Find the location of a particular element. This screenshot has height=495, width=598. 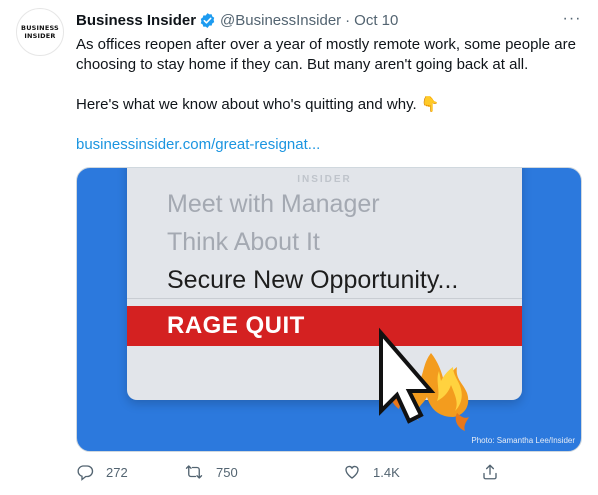

retweet-icon is located at coordinates (194, 472).